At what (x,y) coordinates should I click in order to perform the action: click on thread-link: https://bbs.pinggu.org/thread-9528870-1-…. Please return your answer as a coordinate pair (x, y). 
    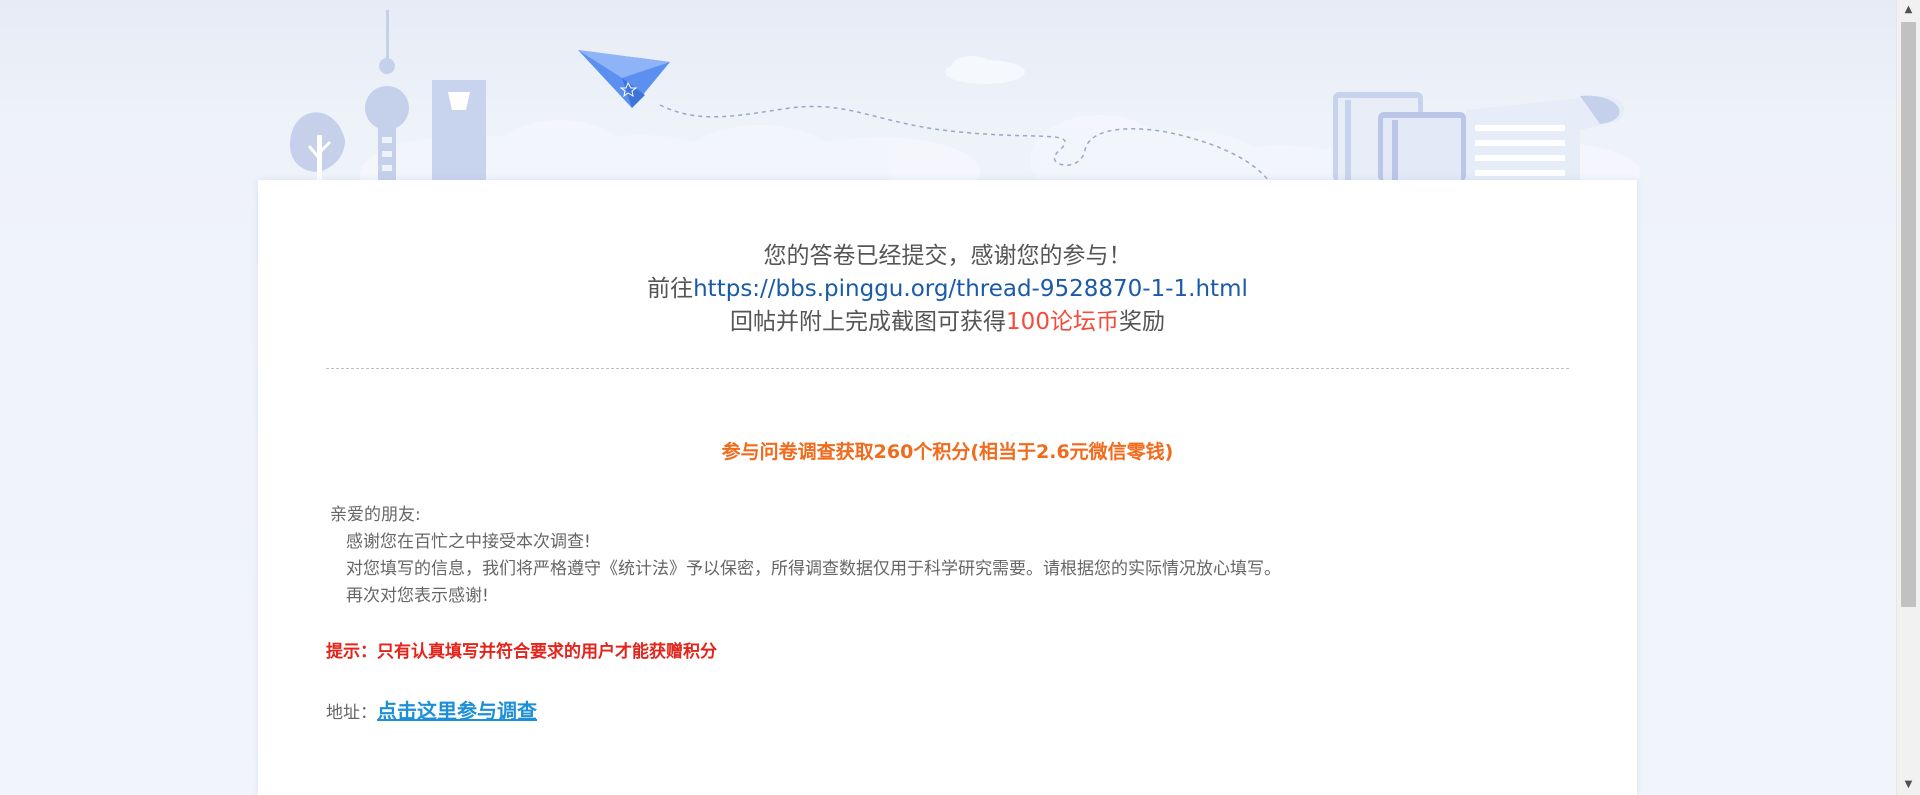
    Looking at the image, I should click on (970, 289).